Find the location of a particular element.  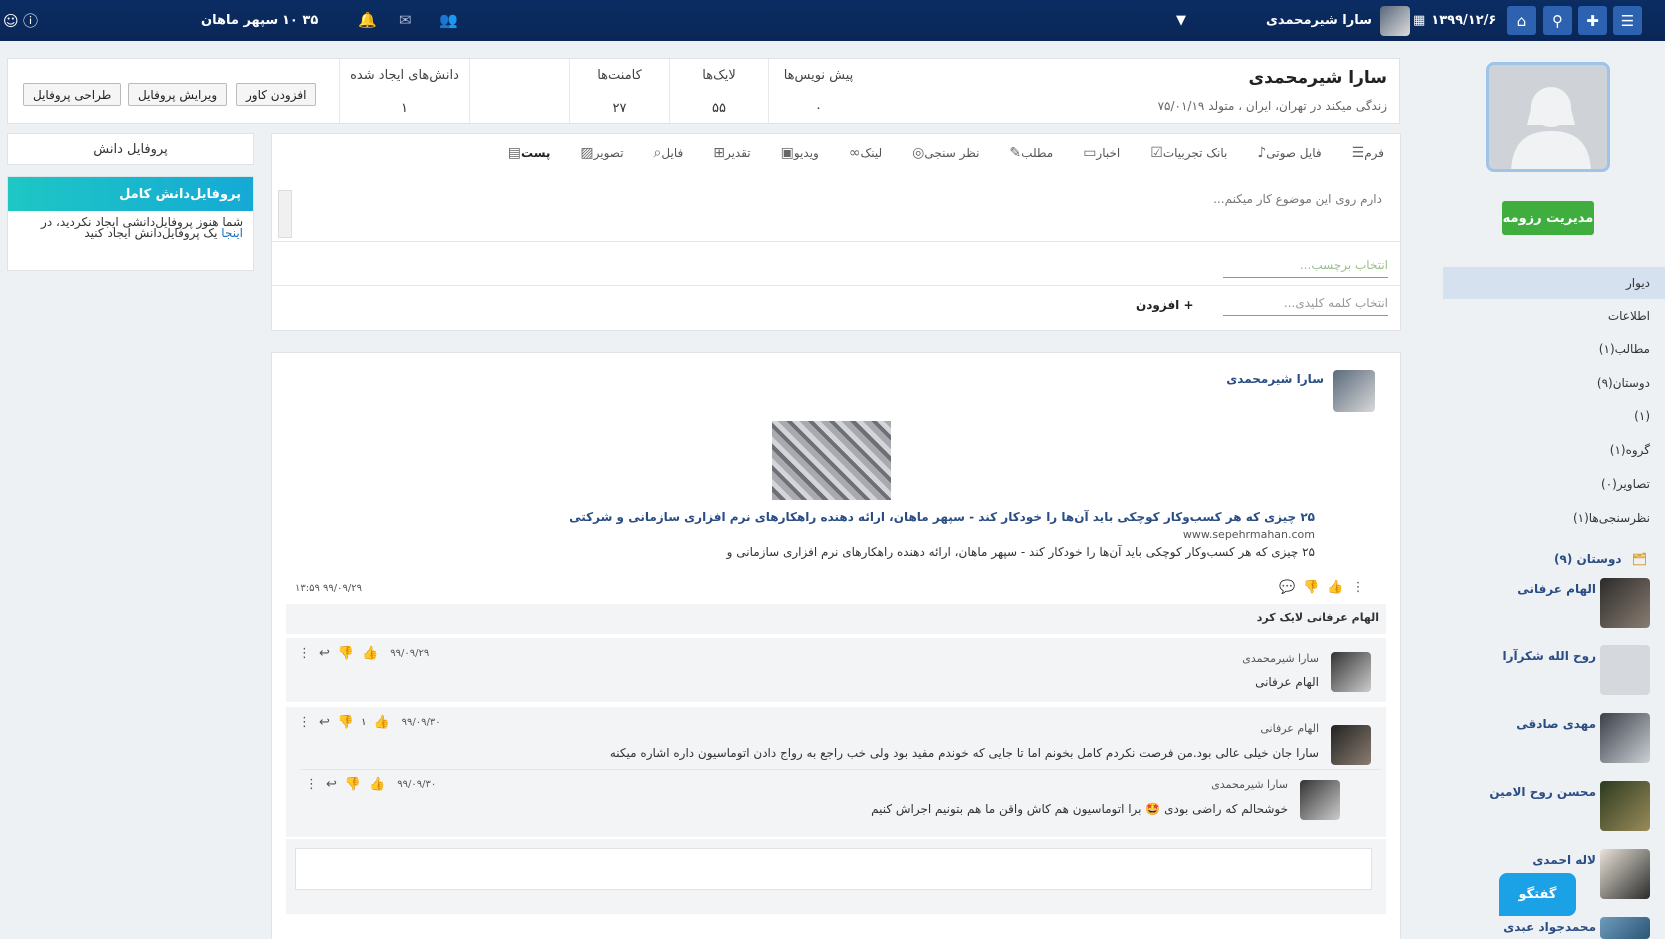

post-link-image is located at coordinates (831, 460).